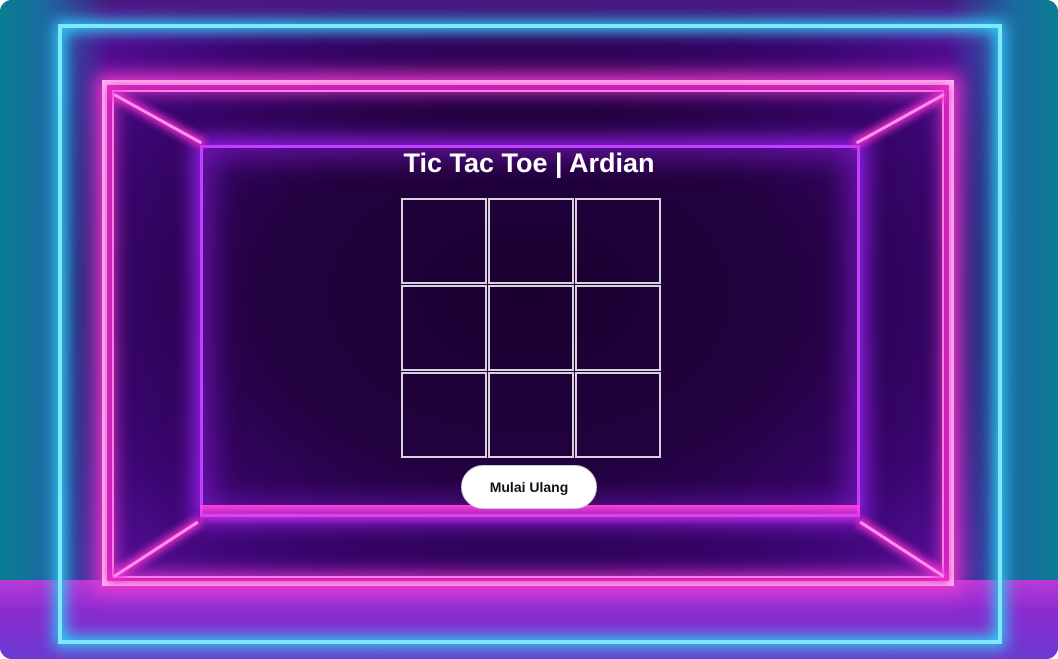 The height and width of the screenshot is (659, 1058). Describe the element at coordinates (902, 549) in the screenshot. I see `neon-corner-bottom-right` at that location.